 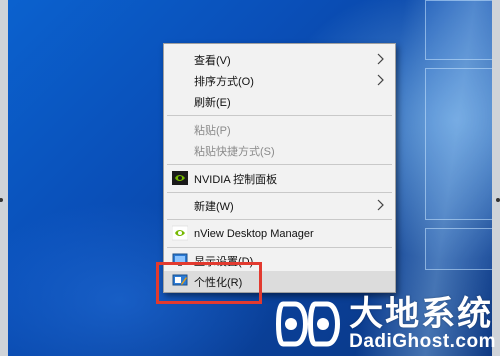 I want to click on menu-item-label: 粘贴快捷方式(S), so click(x=234, y=151).